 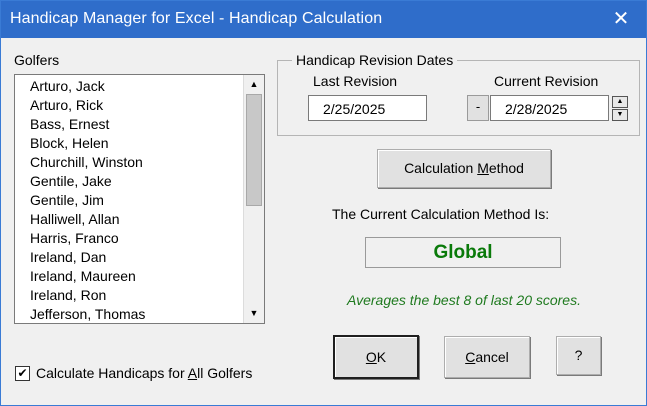 I want to click on calc-button-prefix: Calculation, so click(x=441, y=168).